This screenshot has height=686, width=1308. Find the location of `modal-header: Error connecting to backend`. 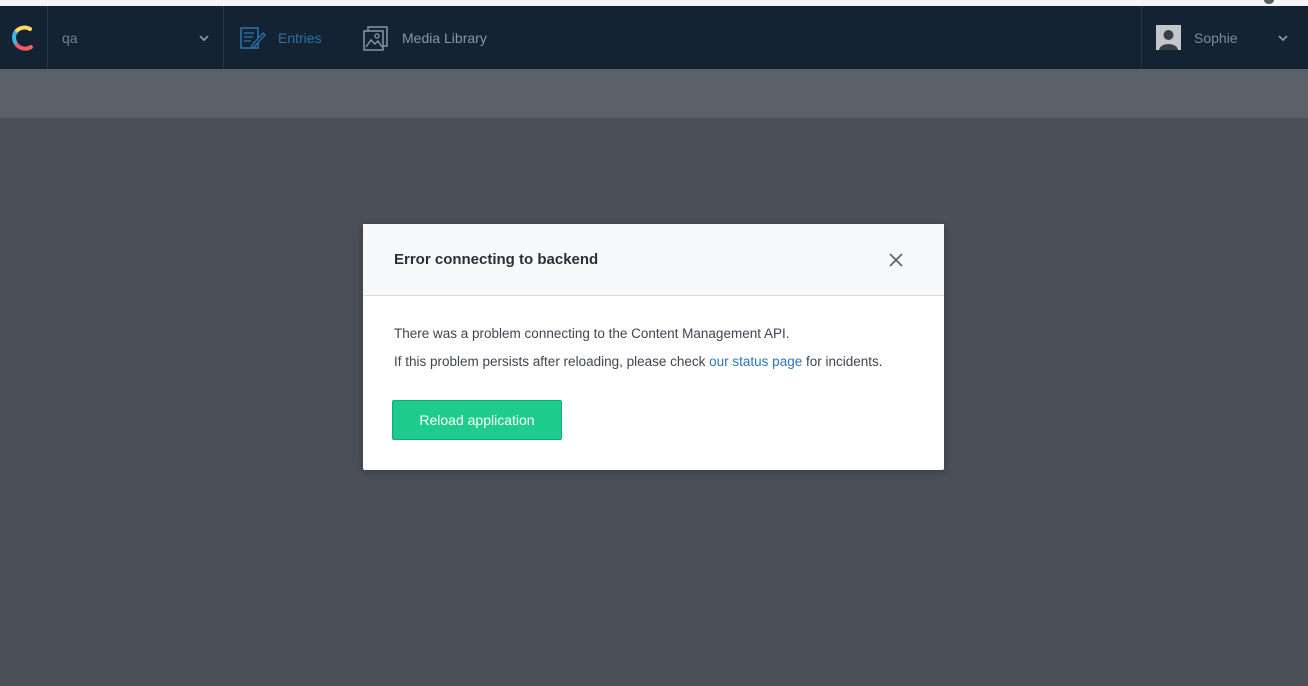

modal-header: Error connecting to backend is located at coordinates (653, 260).